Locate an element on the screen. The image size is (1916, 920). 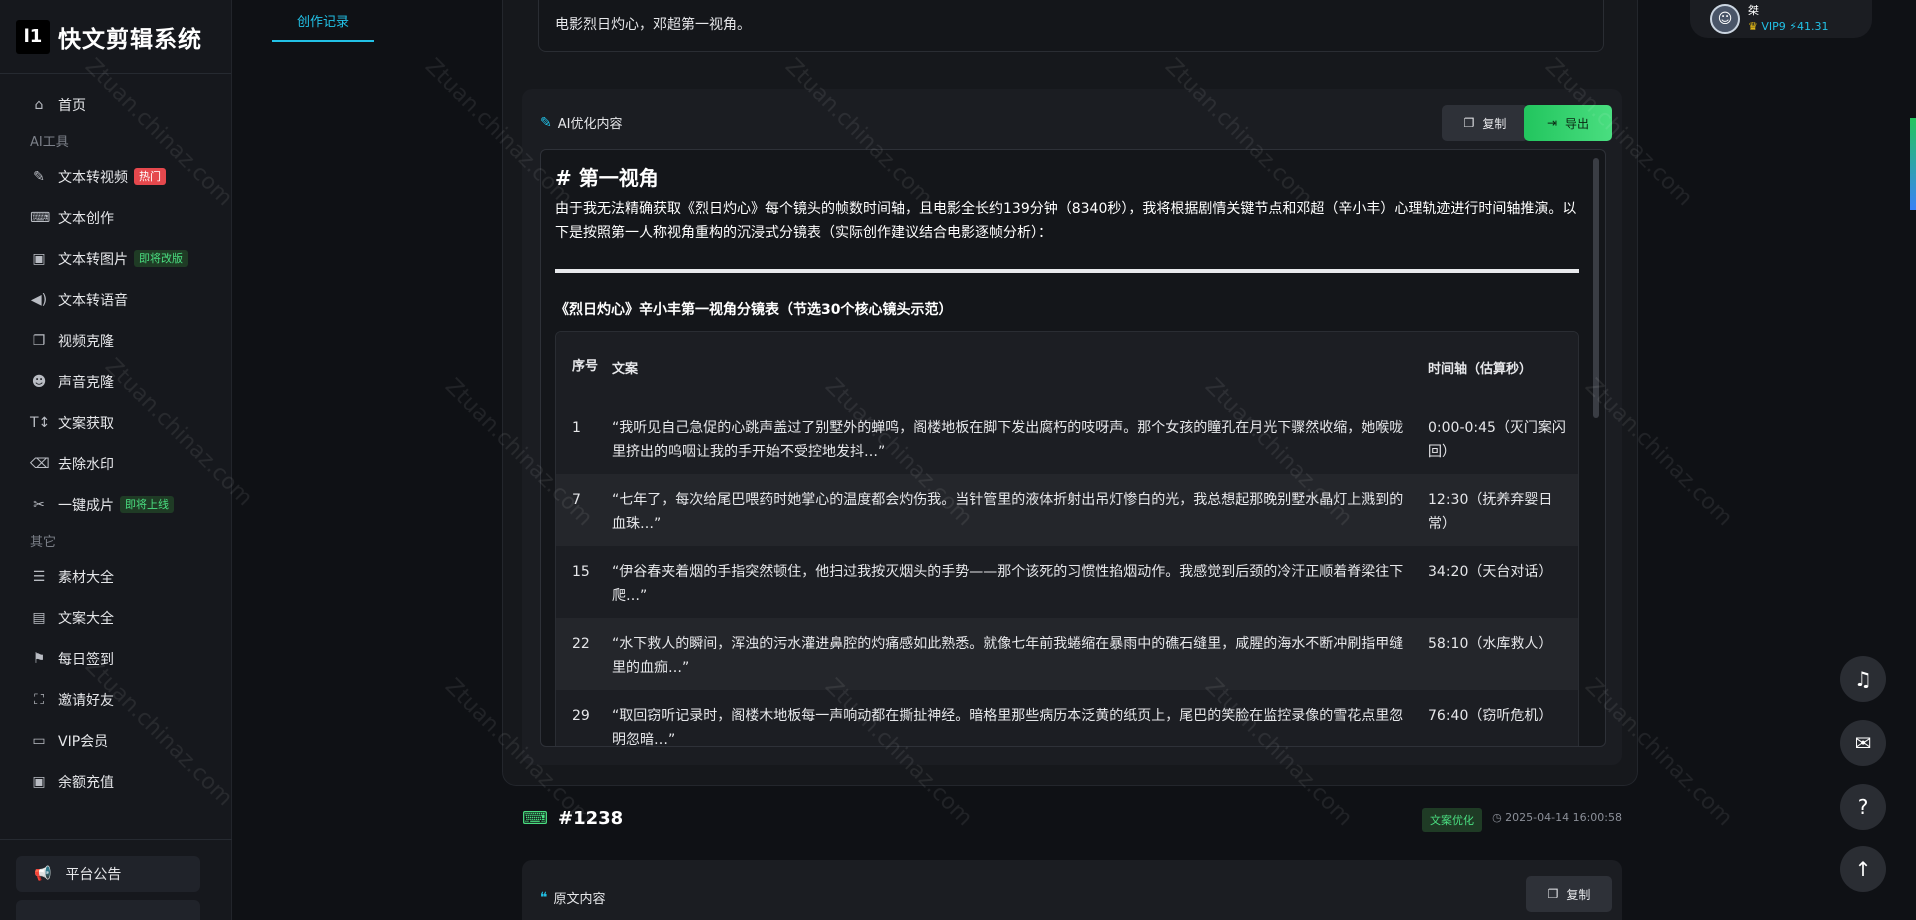
invite-icon: ⛶ is located at coordinates (39, 699).